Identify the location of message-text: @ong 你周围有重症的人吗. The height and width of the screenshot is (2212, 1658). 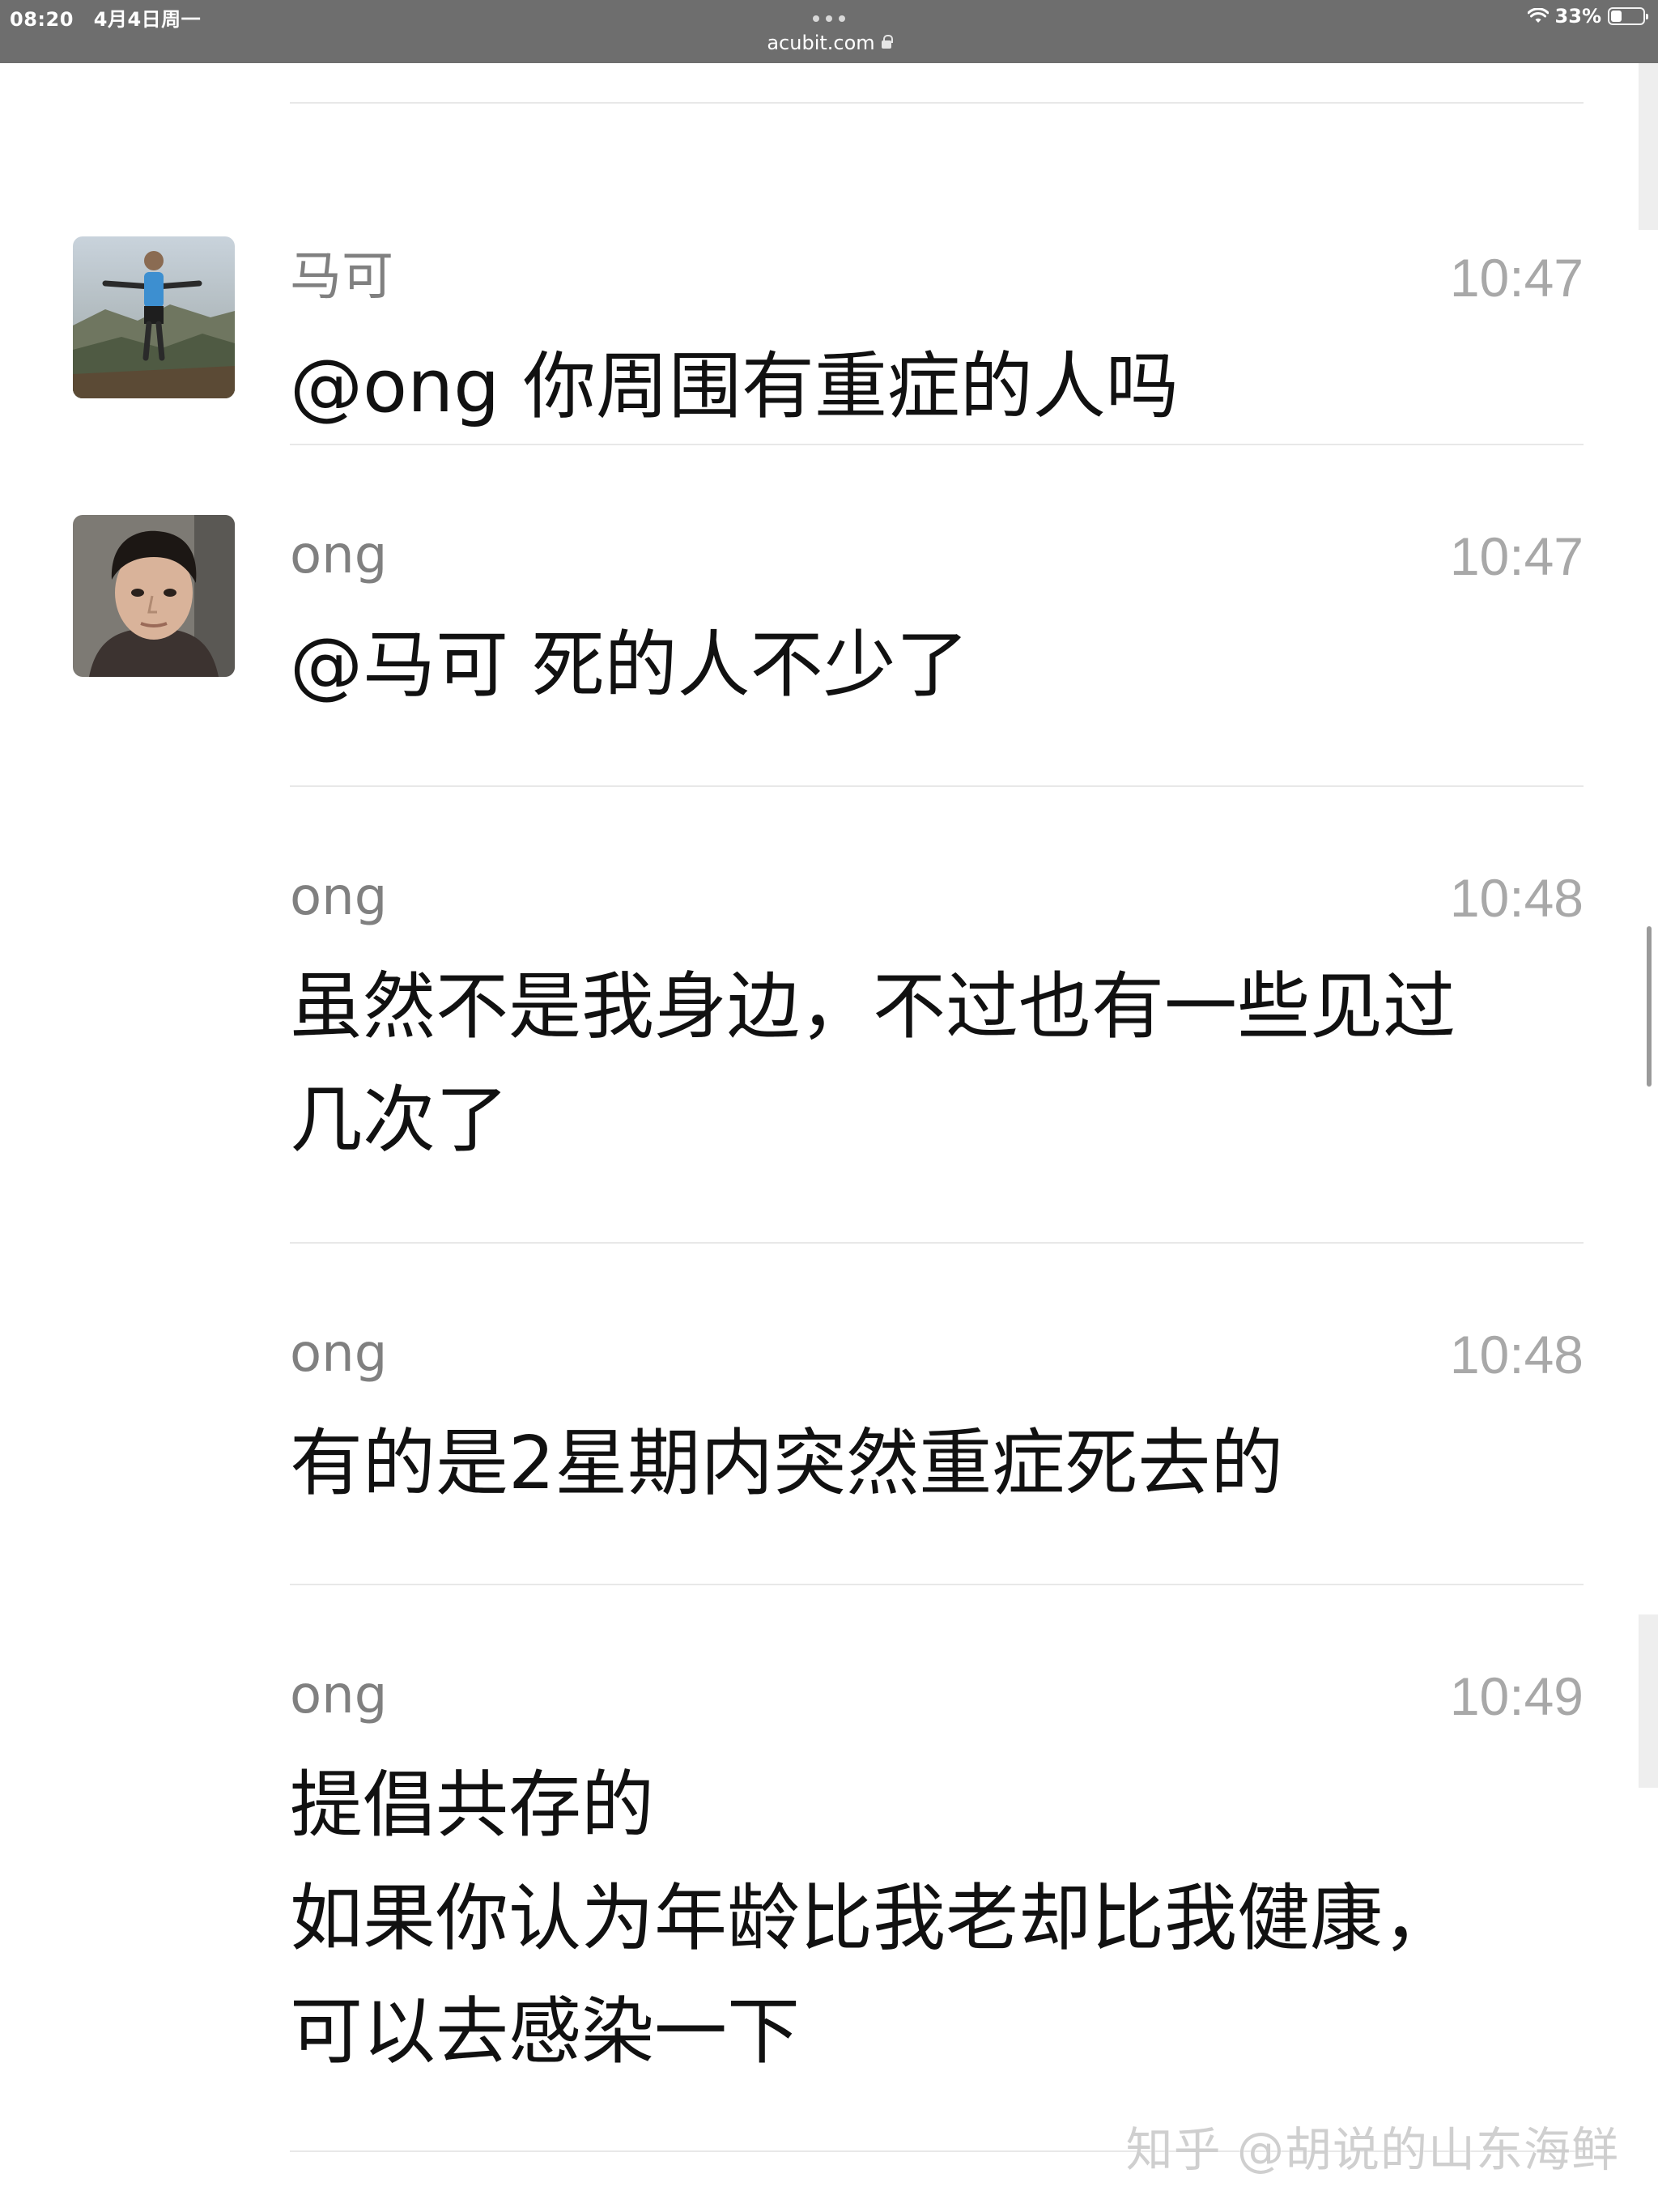
(937, 387).